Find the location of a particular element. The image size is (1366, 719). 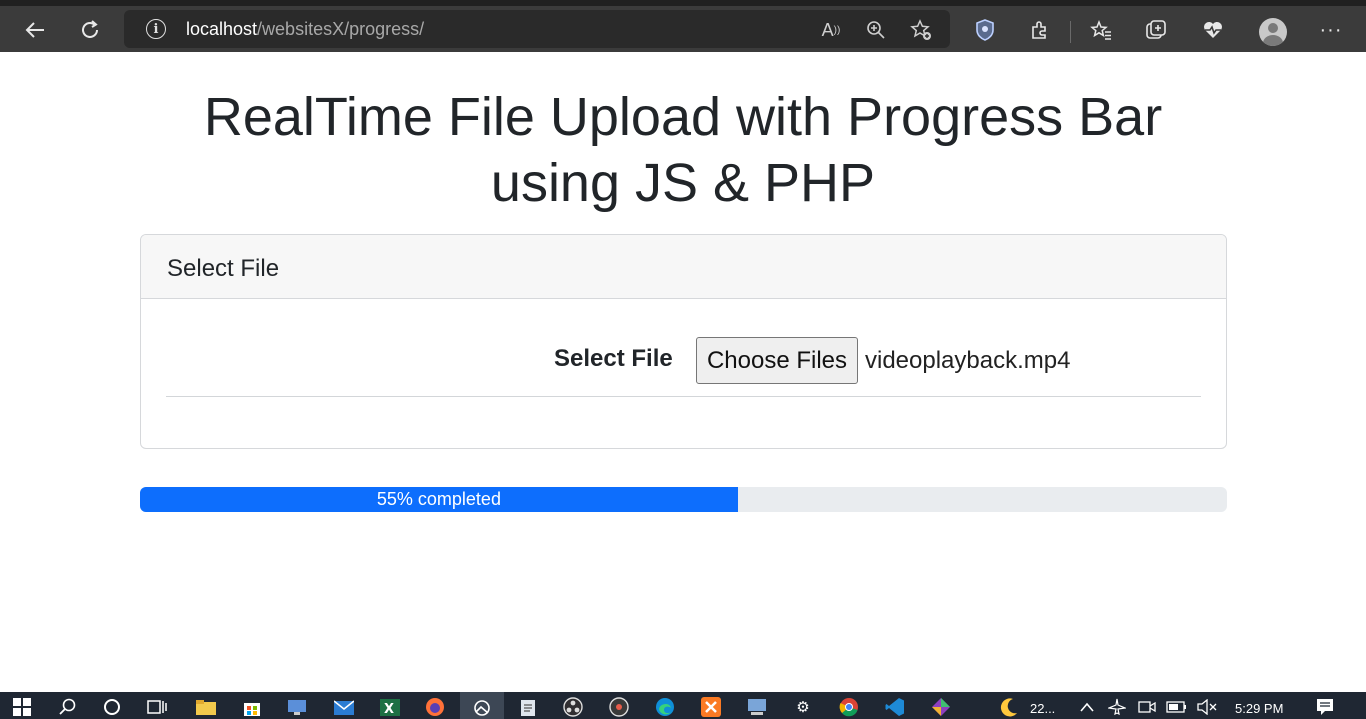

file-label: Select File is located at coordinates (613, 358).